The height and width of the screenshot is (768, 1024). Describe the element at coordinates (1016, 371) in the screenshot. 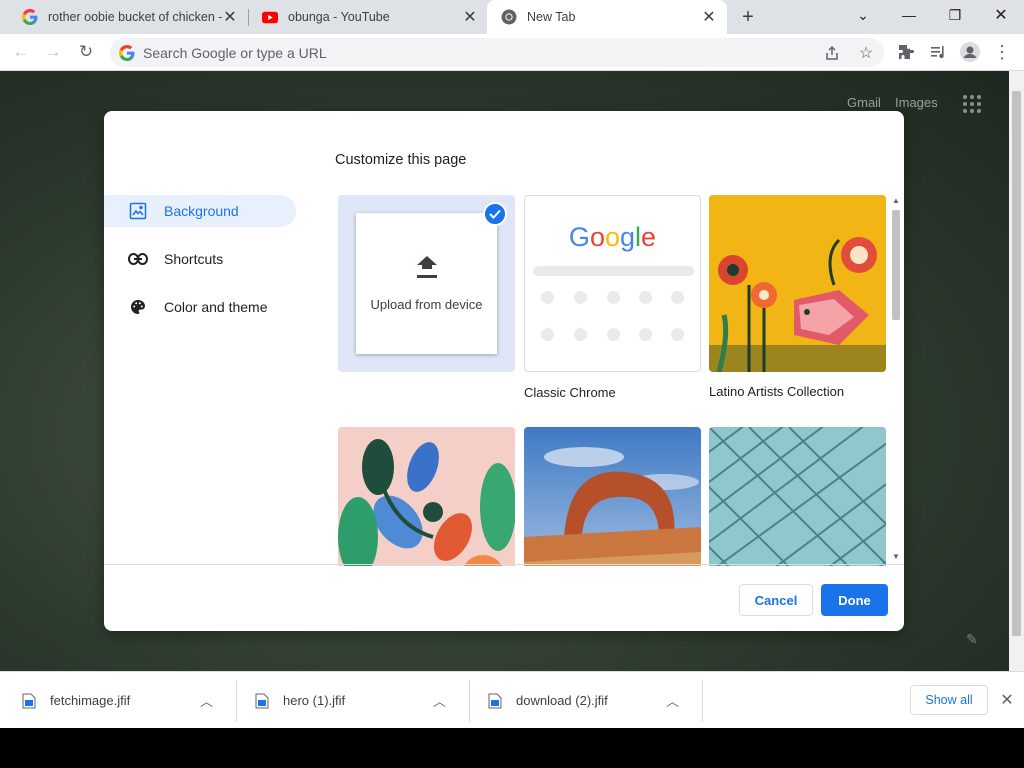

I see `page-scrollbar` at that location.